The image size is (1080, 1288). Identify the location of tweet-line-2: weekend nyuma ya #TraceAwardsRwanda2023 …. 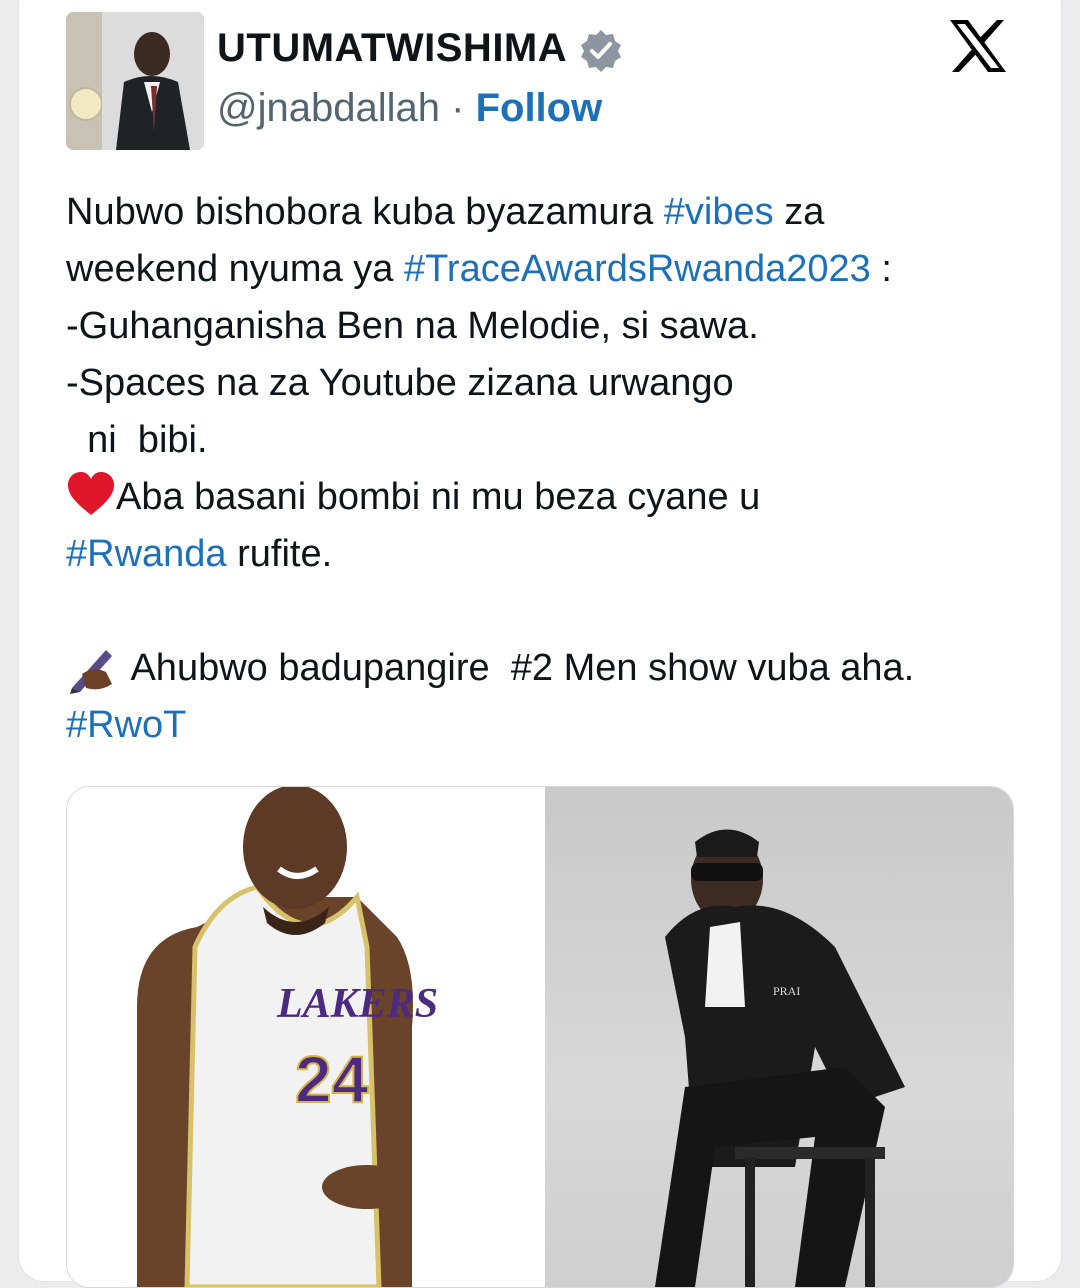
(546, 269).